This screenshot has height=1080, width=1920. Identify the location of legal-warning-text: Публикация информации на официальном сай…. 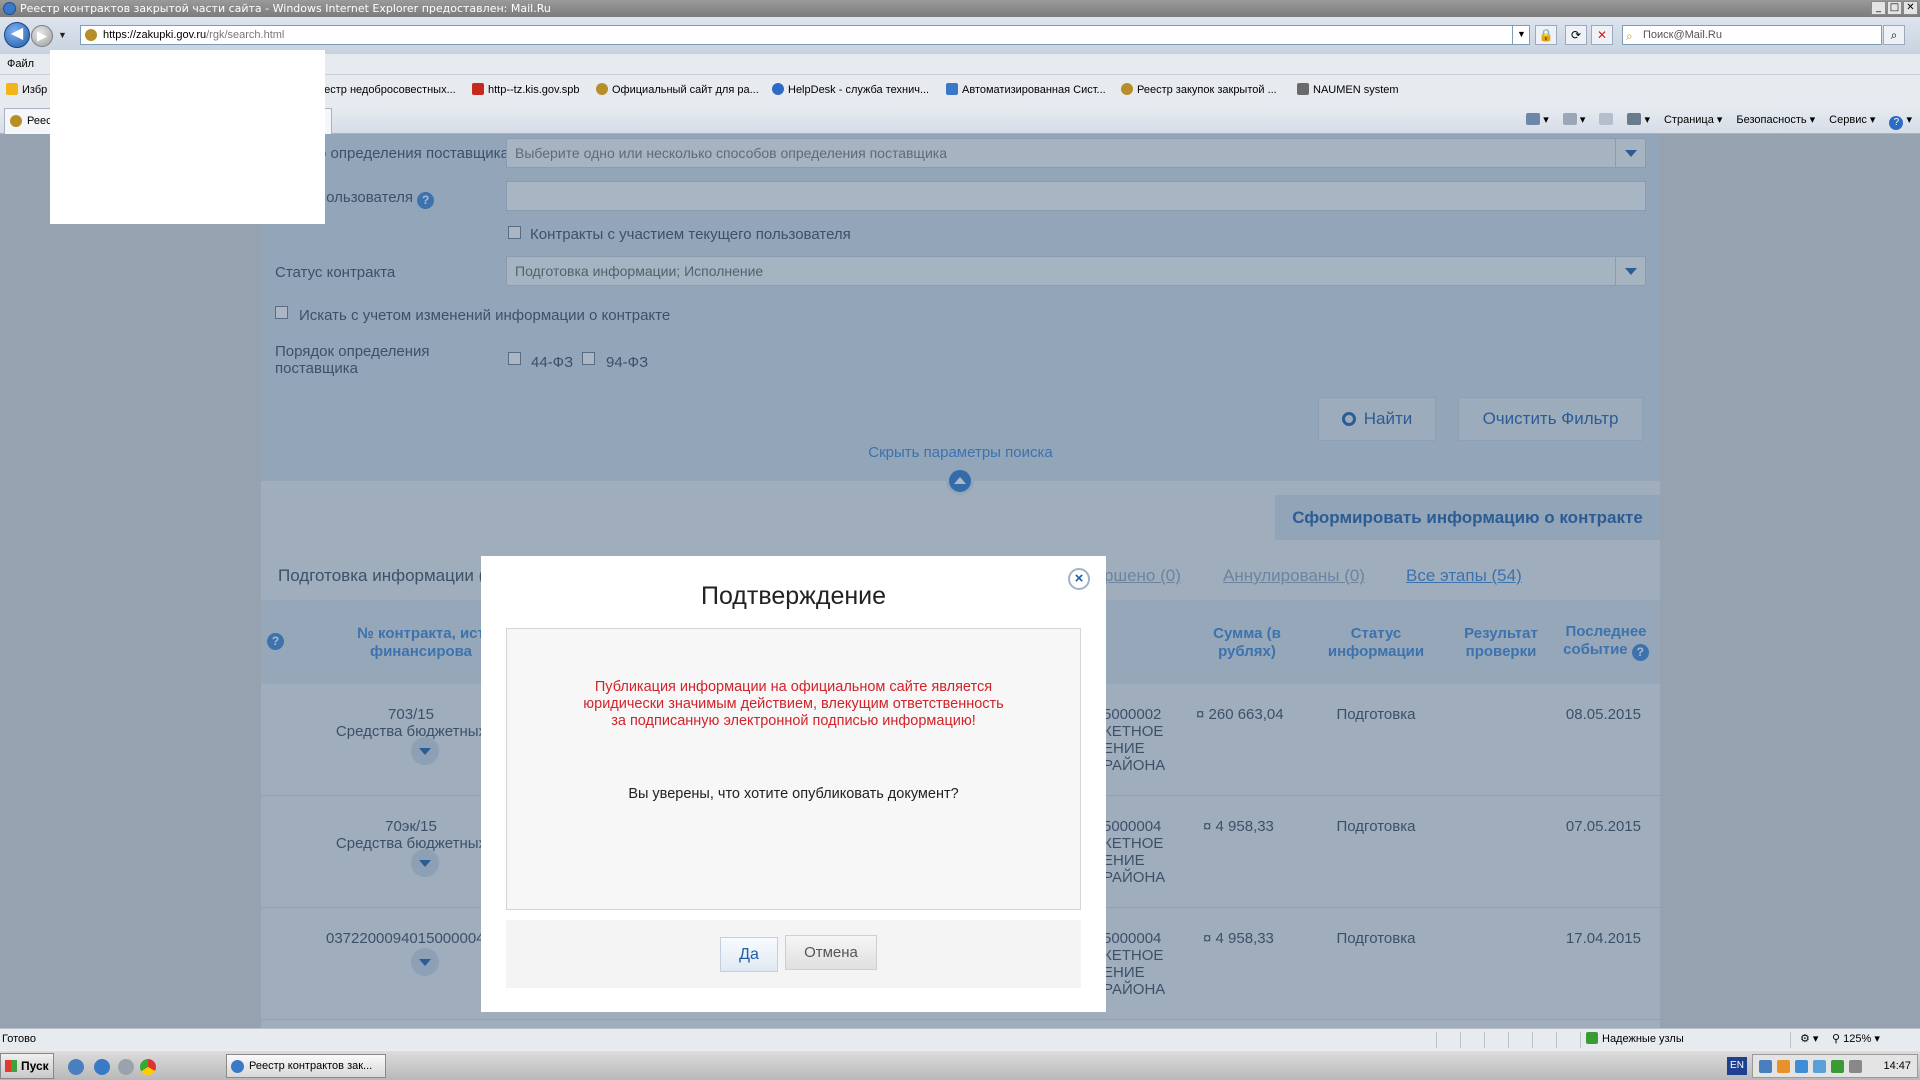
(793, 704).